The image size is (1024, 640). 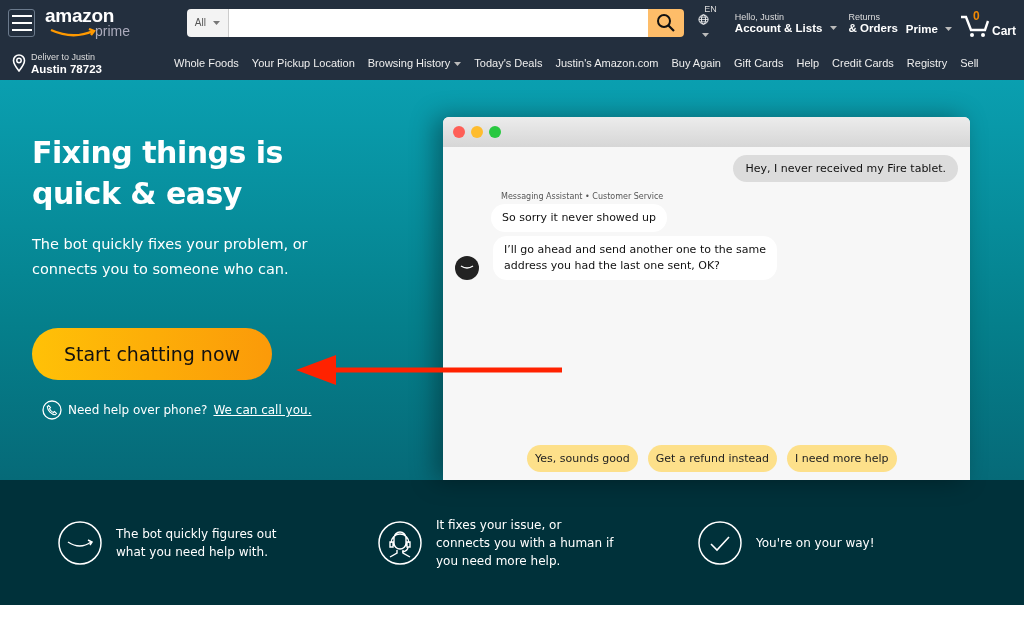 I want to click on menu-icon, so click(x=21, y=22).